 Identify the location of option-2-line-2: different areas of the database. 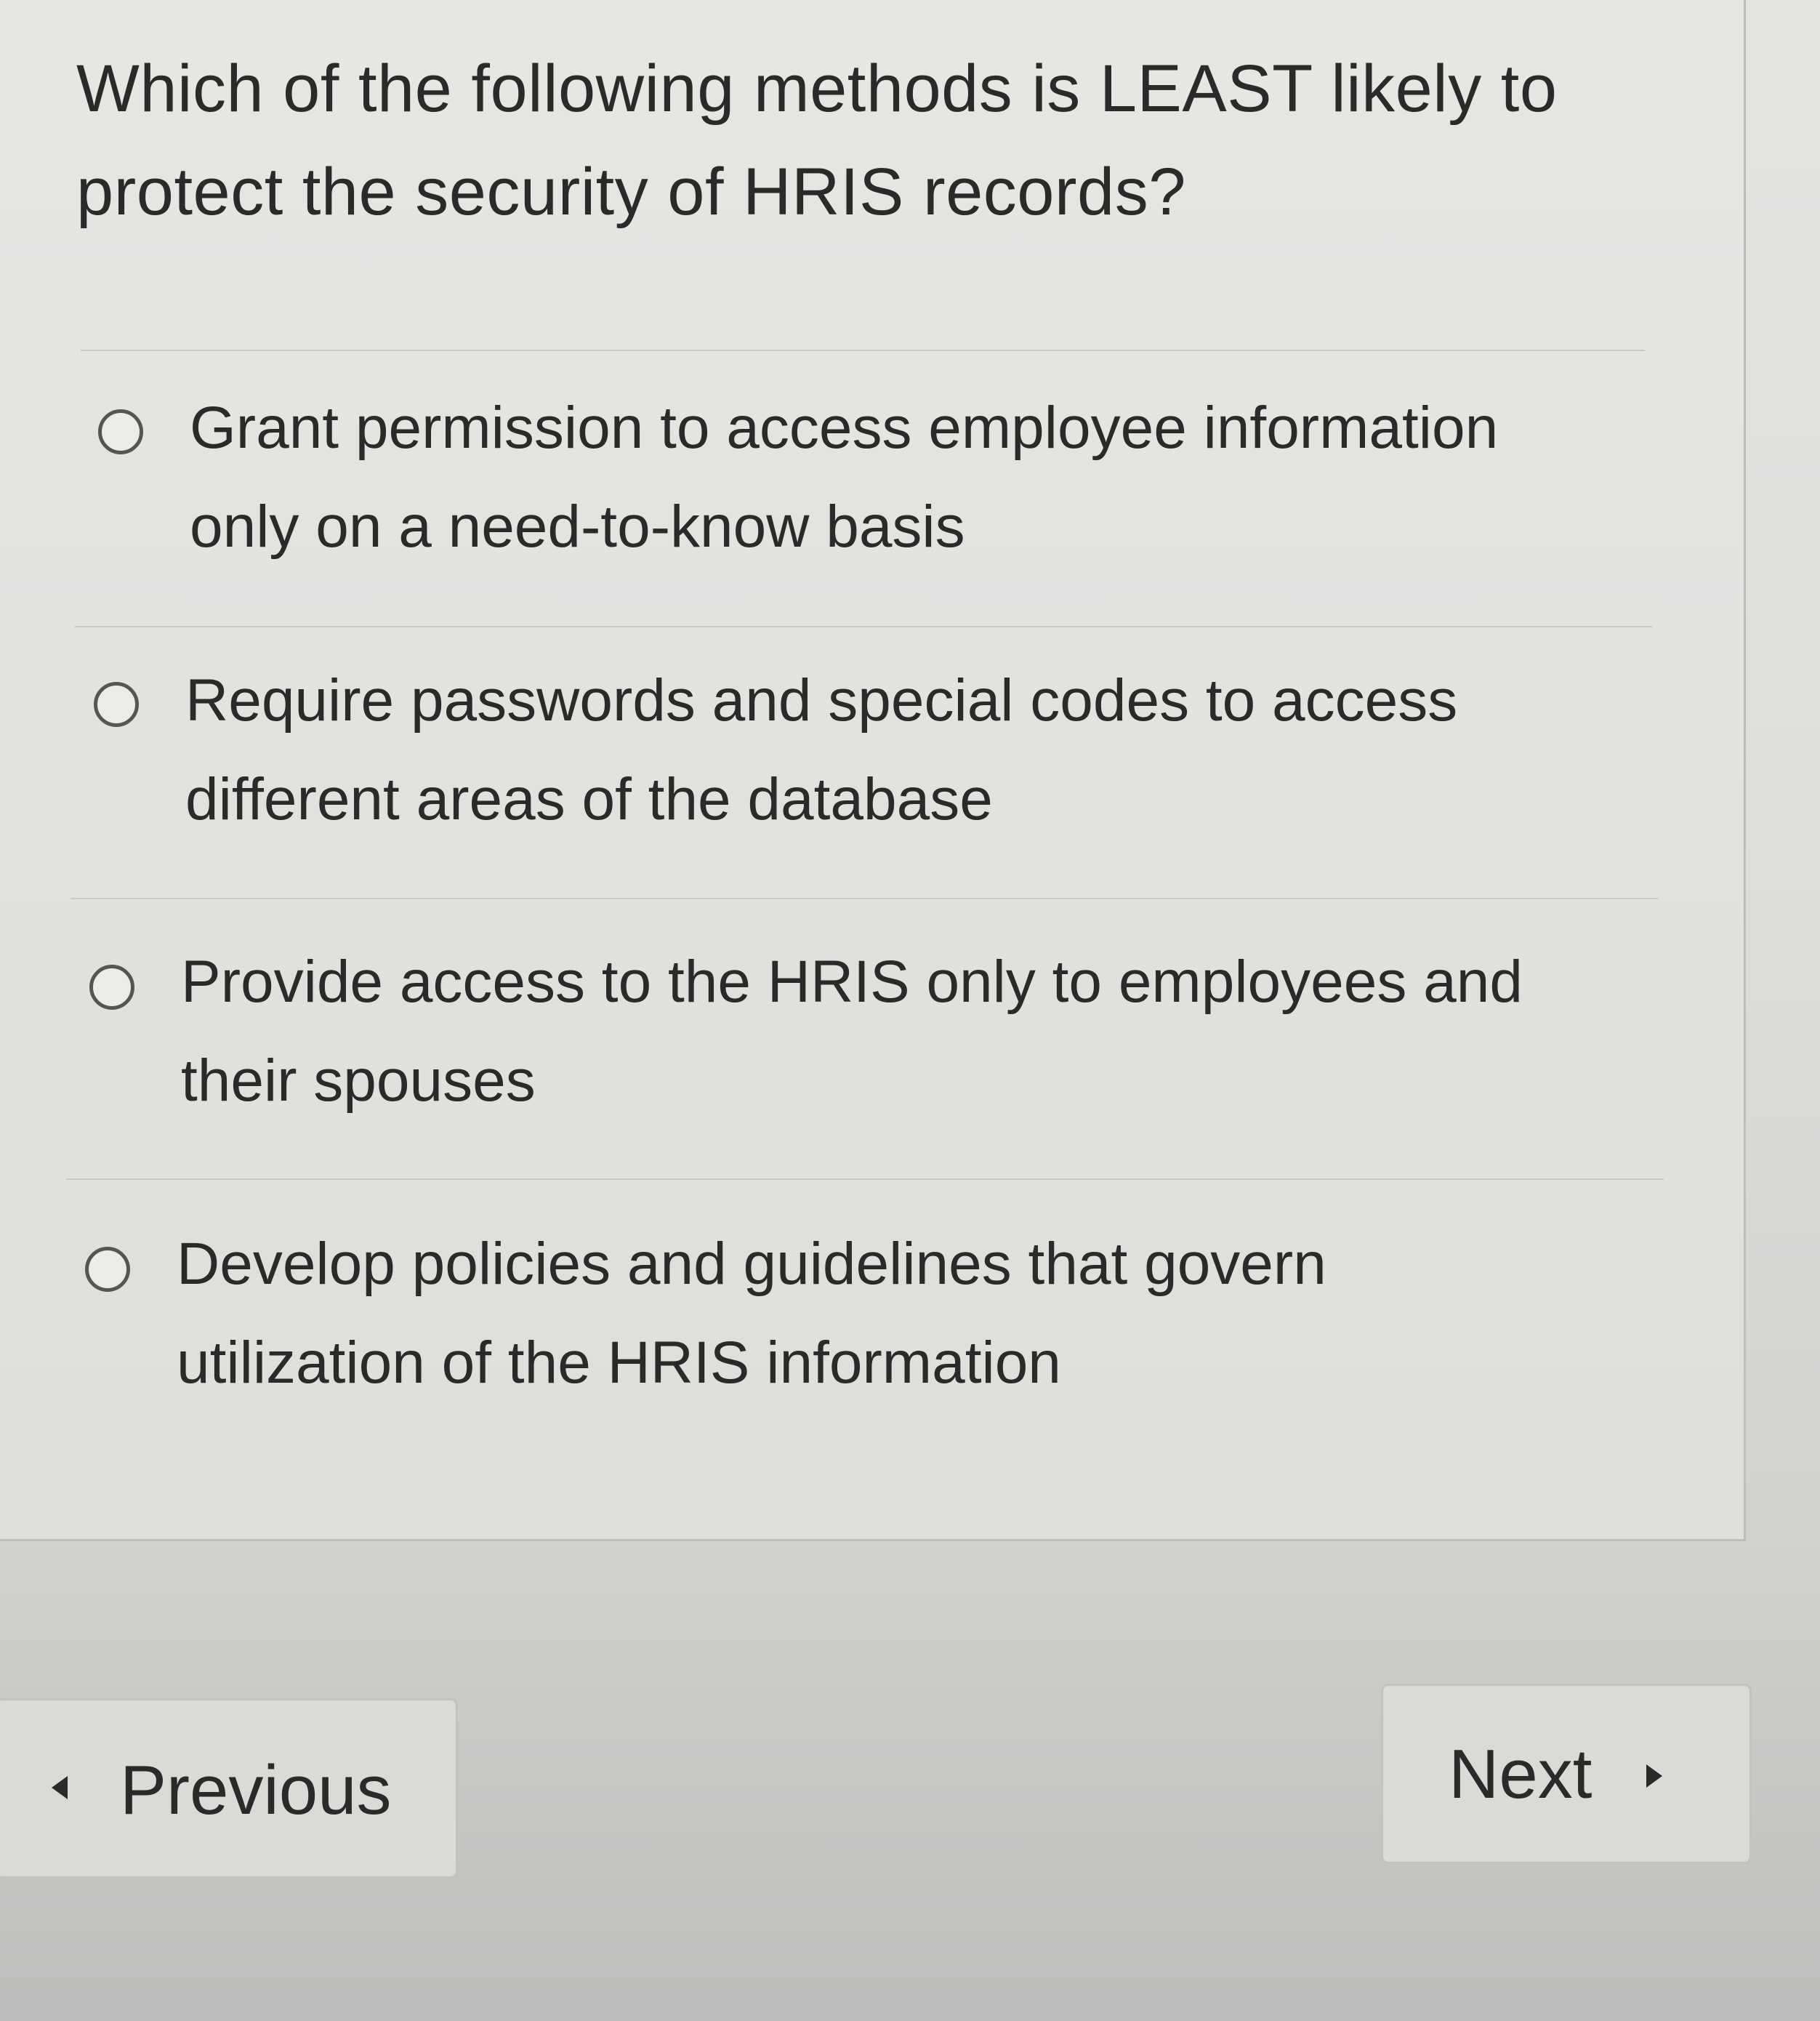
(589, 799).